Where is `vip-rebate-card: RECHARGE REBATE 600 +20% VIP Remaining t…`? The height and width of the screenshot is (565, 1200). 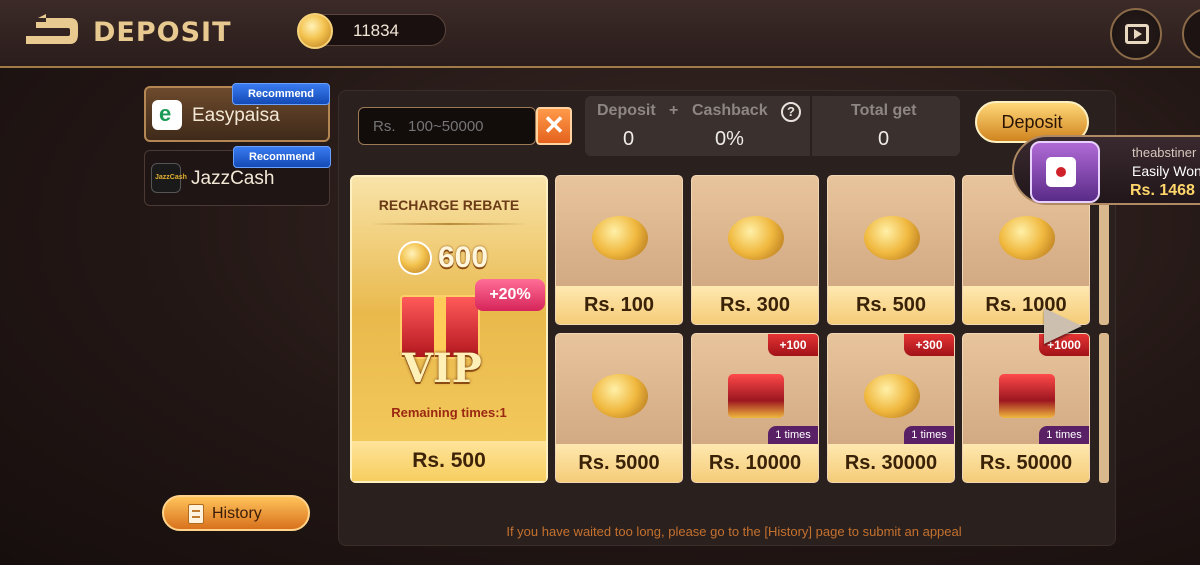
vip-rebate-card: RECHARGE REBATE 600 +20% VIP Remaining t… is located at coordinates (449, 329).